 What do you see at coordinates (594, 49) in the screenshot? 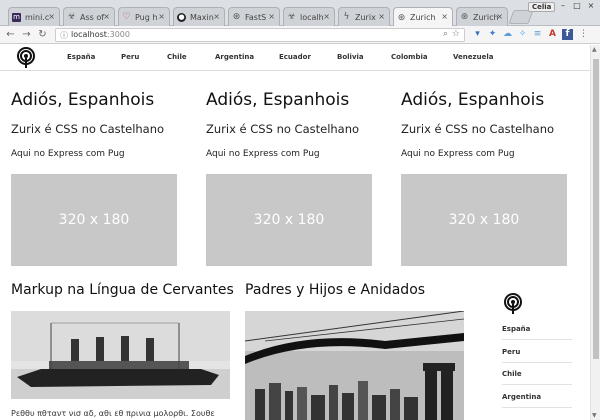
I see `scroll-up-icon: ▲` at bounding box center [594, 49].